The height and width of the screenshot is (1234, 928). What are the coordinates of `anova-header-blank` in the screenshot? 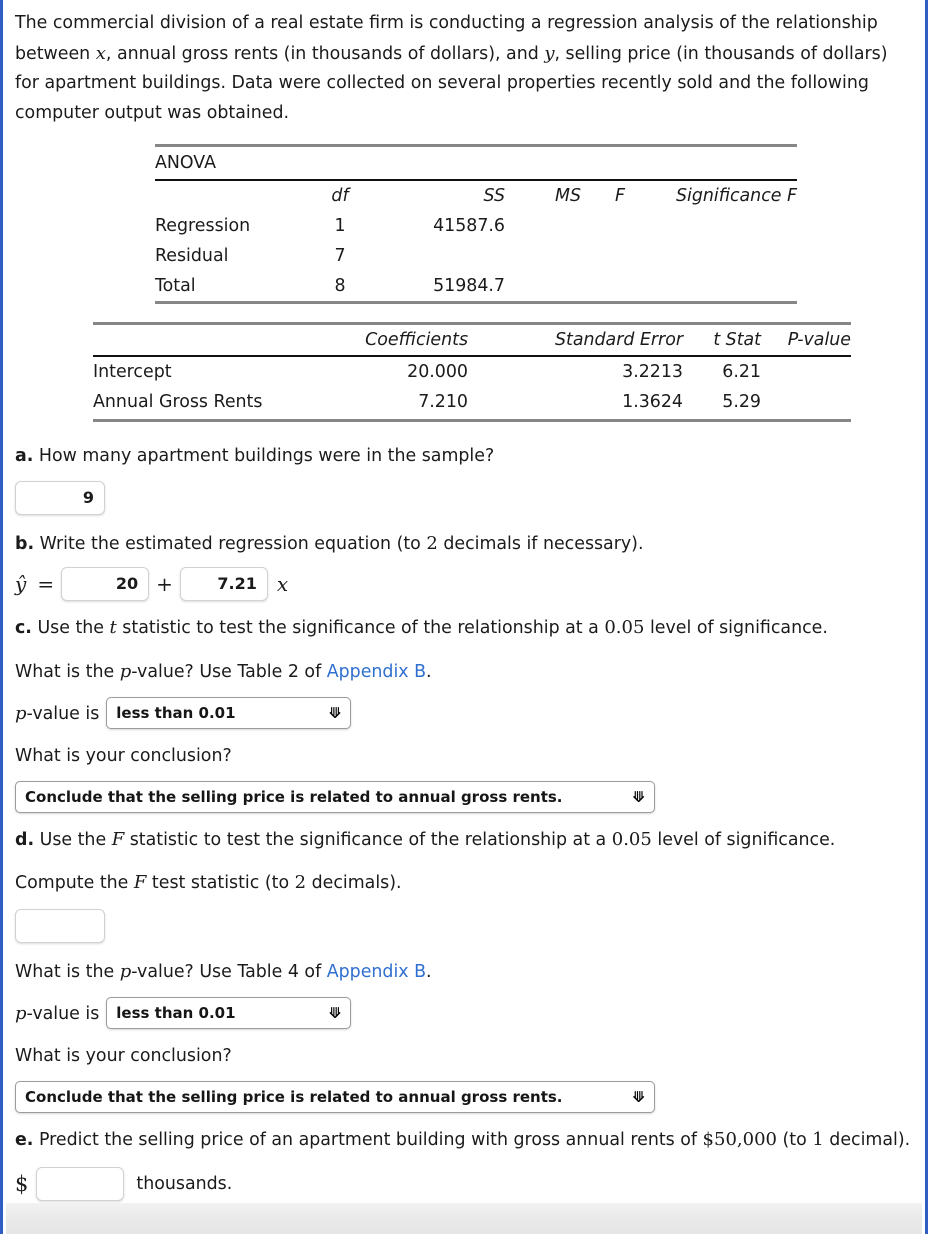 It's located at (230, 195).